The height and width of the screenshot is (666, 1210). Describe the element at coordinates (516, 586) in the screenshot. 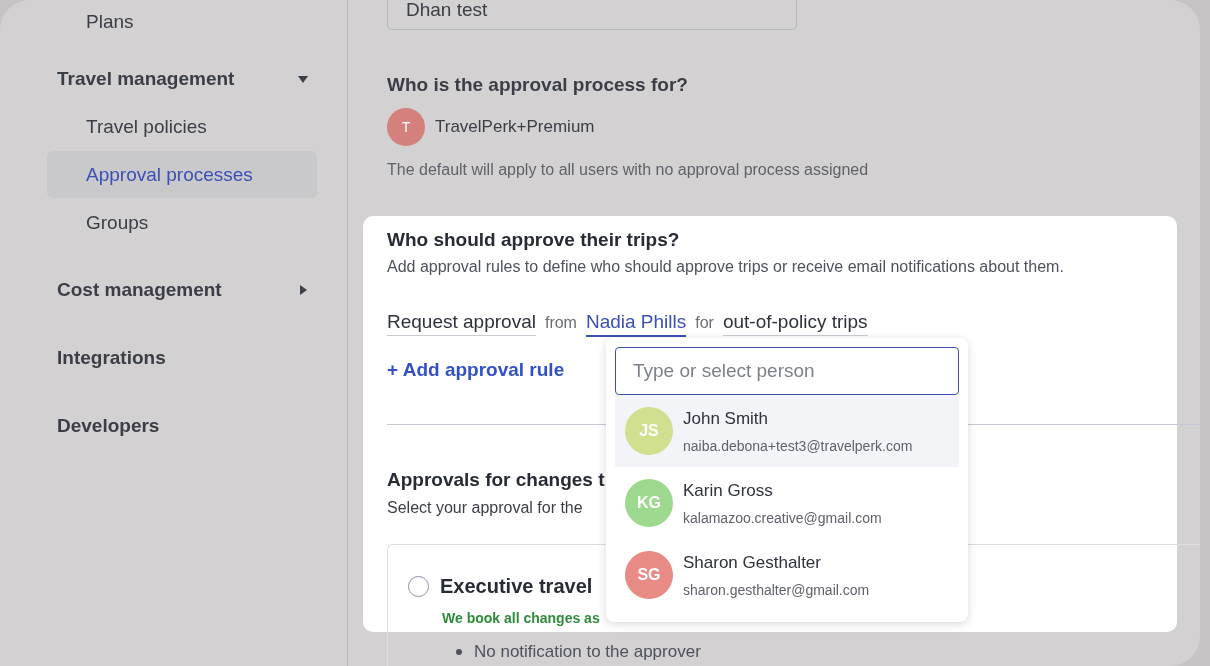

I see `option-label: Executive travel` at that location.